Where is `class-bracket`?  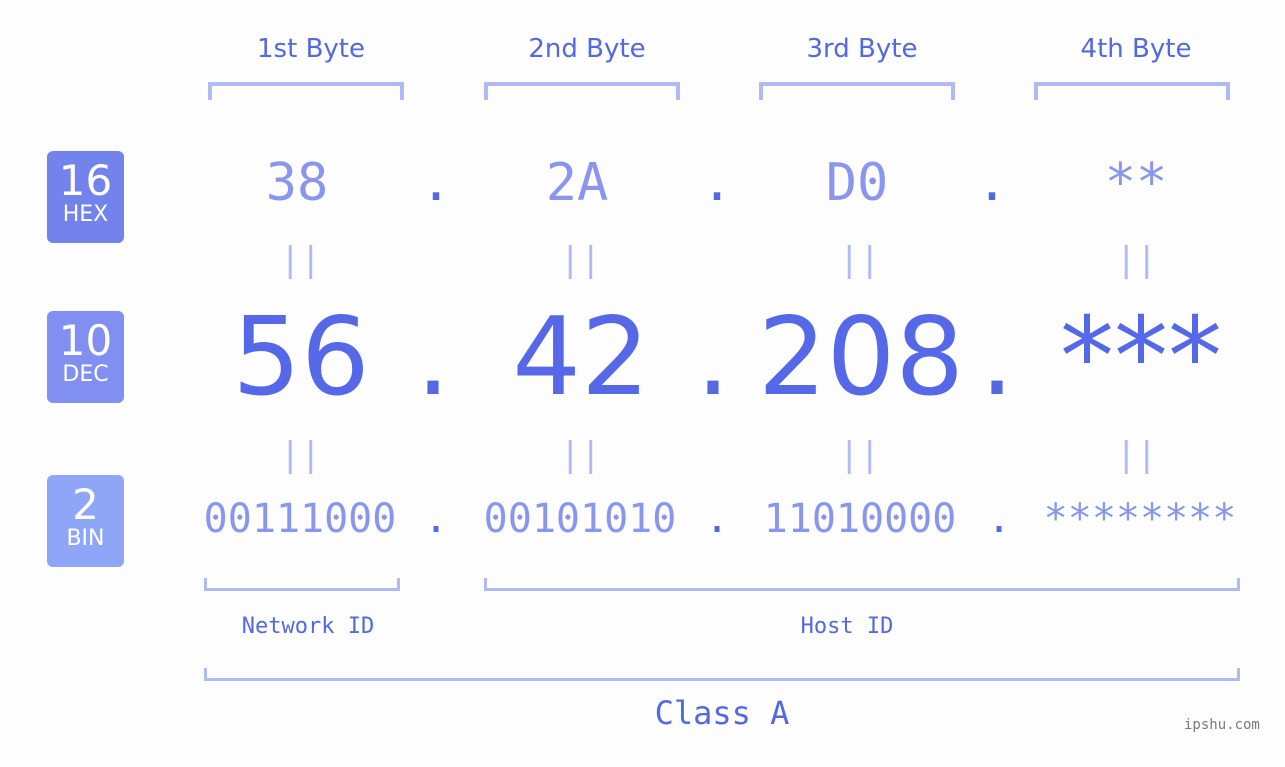
class-bracket is located at coordinates (722, 674).